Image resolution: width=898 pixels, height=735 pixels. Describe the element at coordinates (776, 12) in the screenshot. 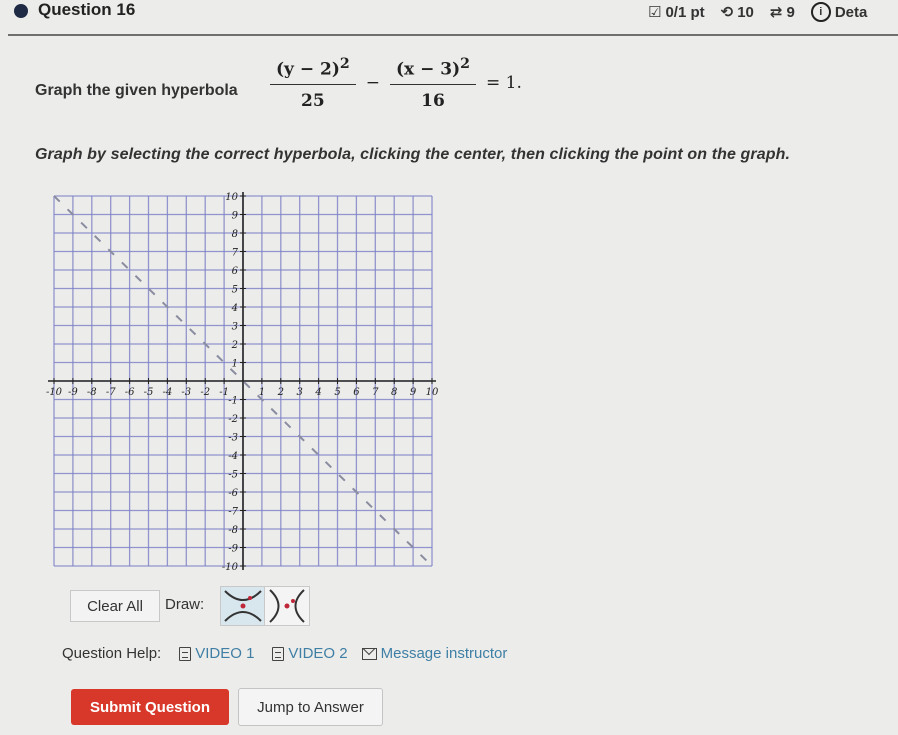

I see `arrows-cycle-icon: ⇄` at that location.